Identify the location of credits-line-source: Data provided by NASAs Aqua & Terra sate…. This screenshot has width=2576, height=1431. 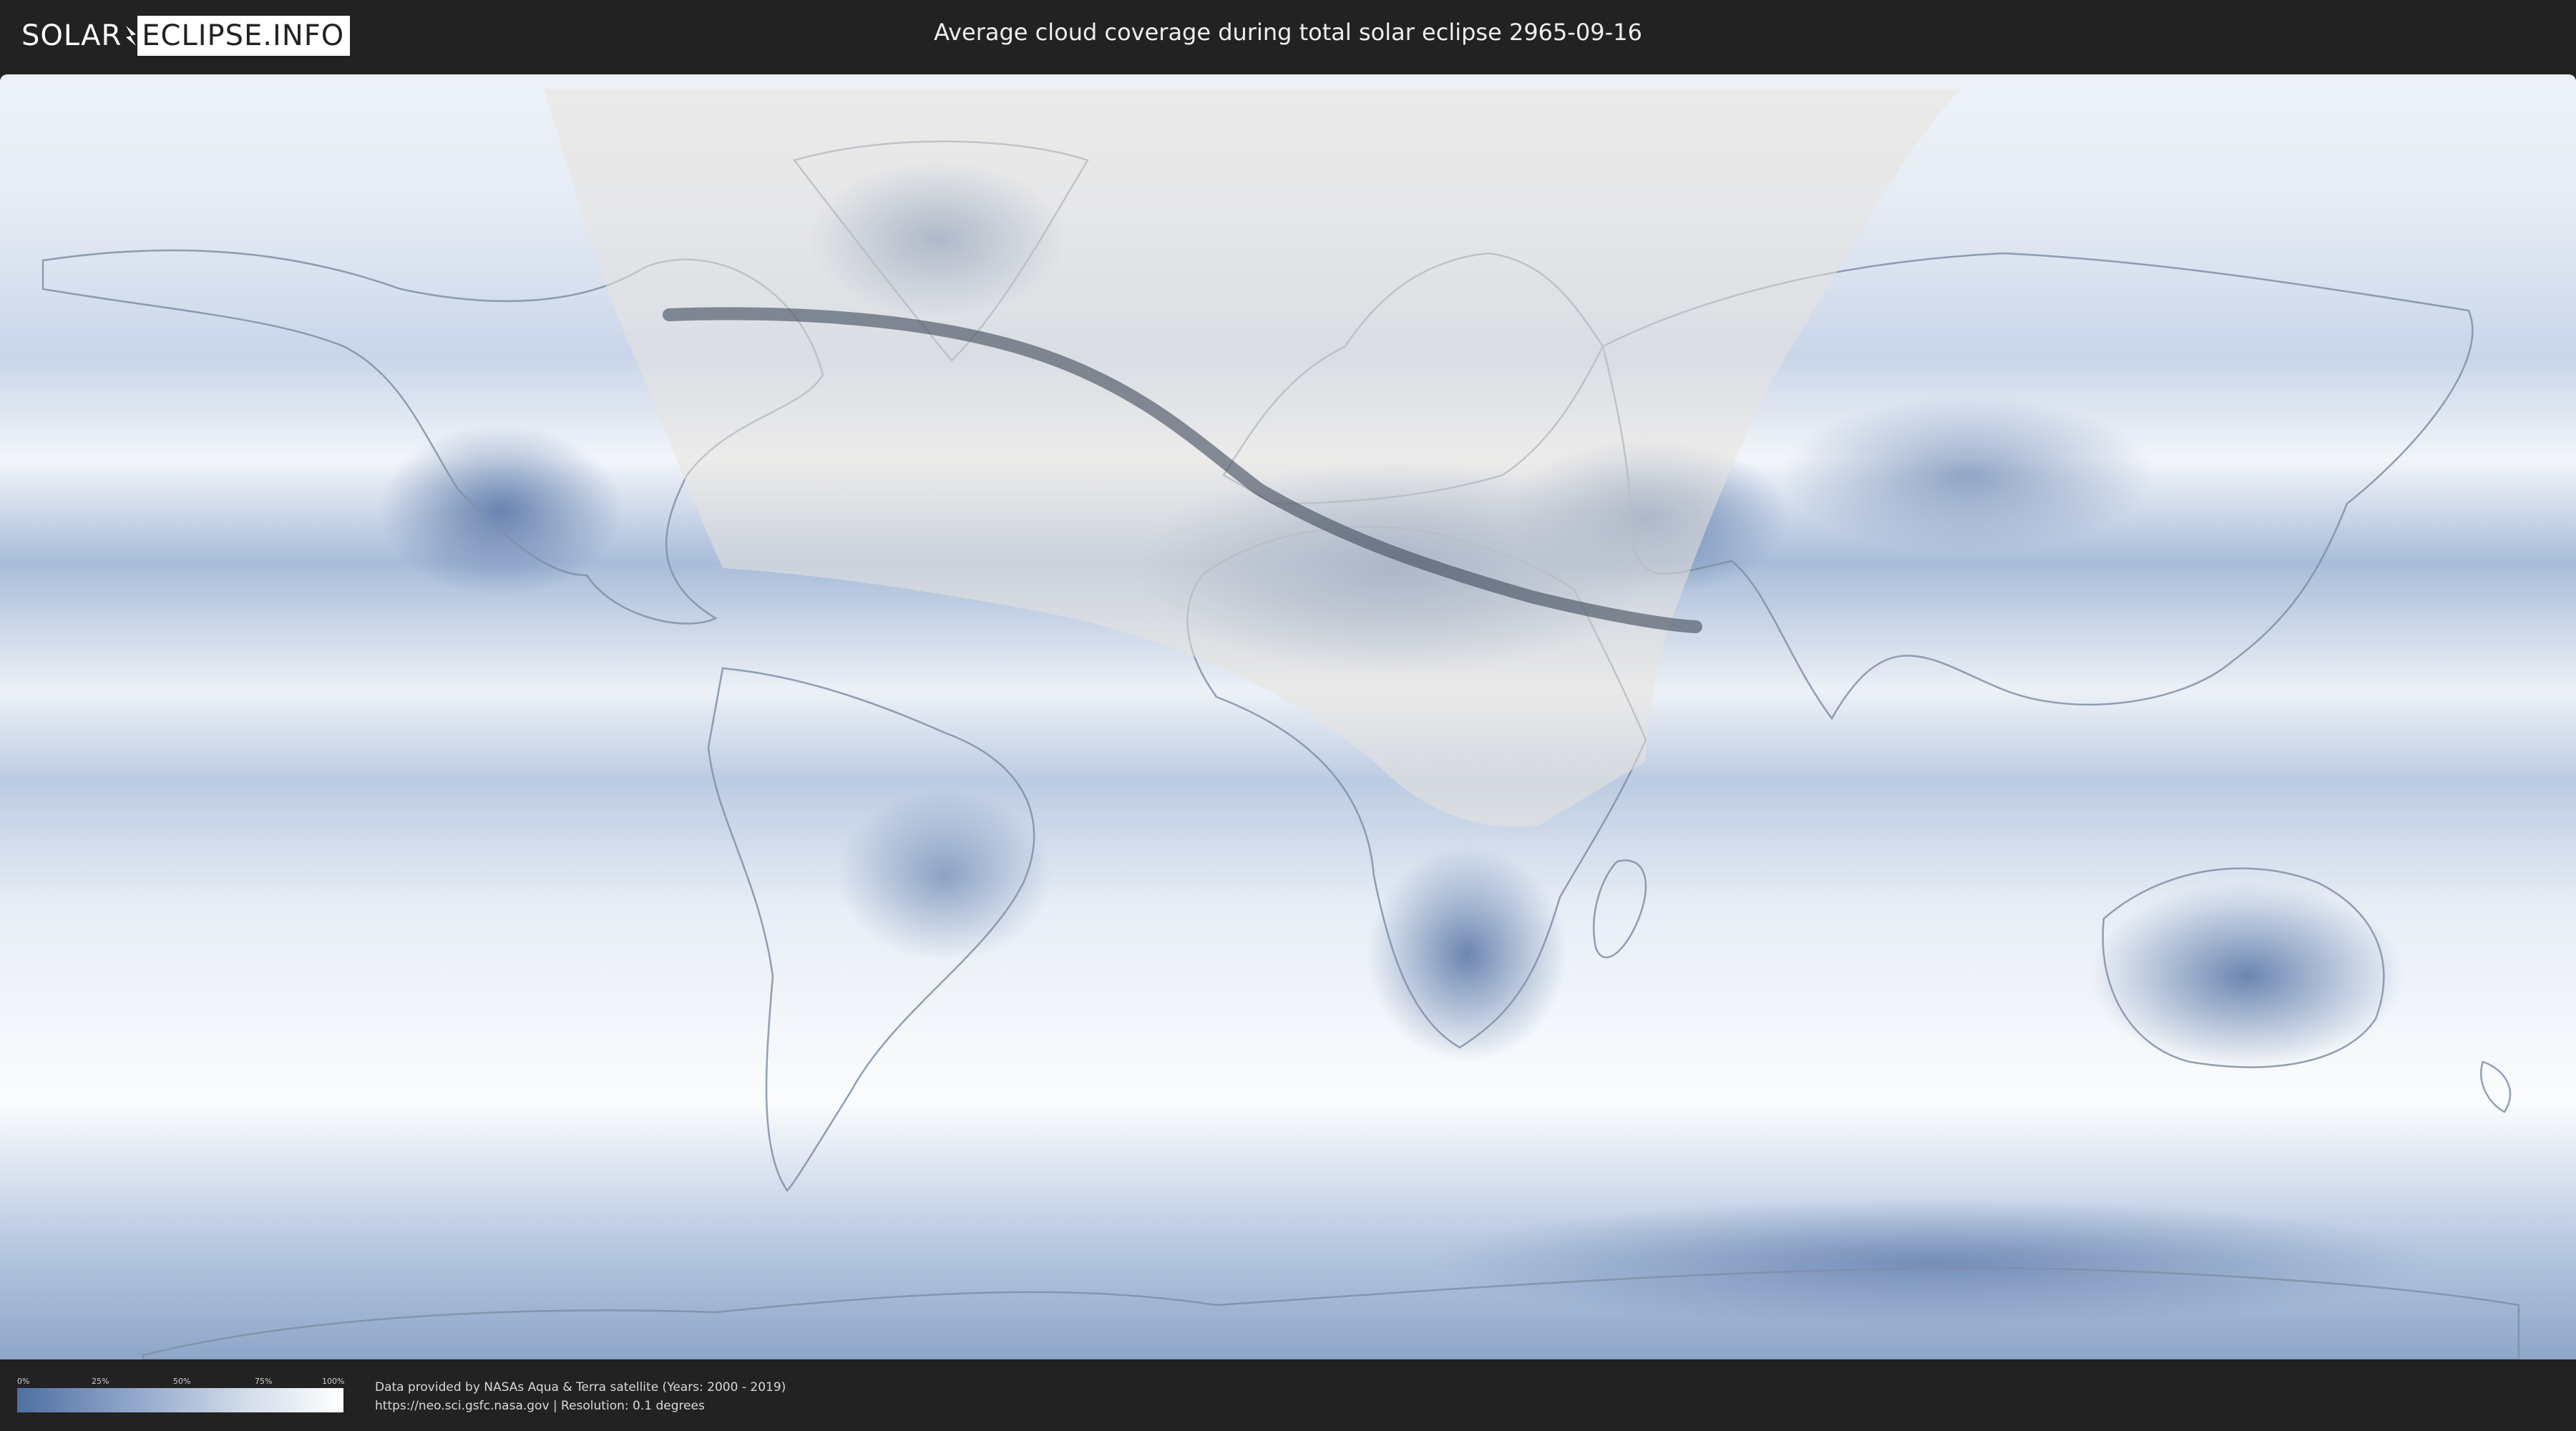
(580, 1387).